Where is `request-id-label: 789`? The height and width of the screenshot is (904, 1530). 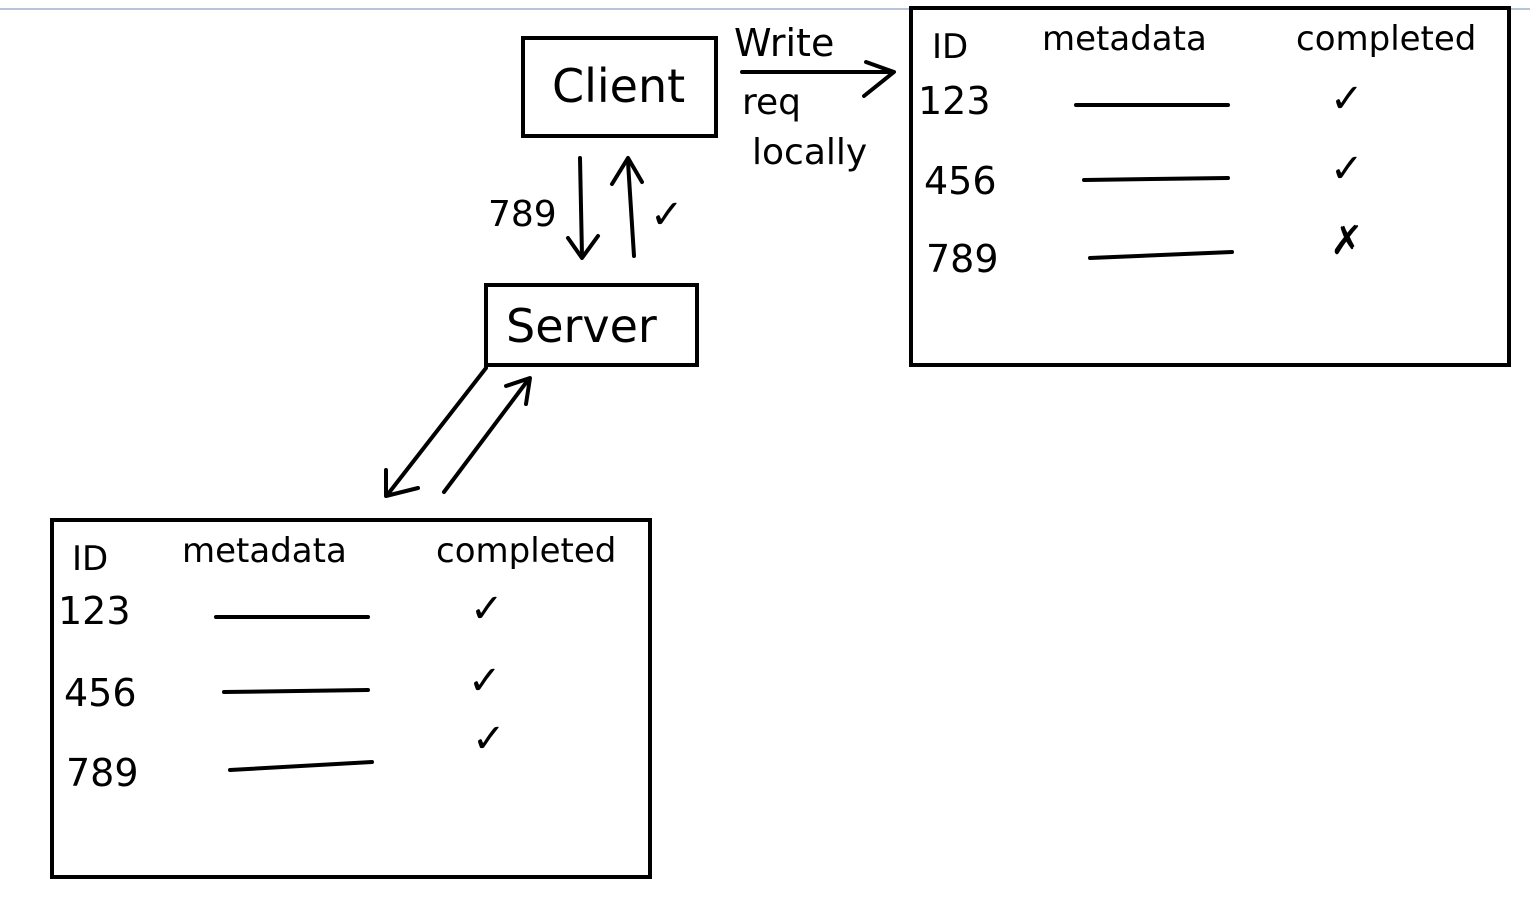 request-id-label: 789 is located at coordinates (522, 214).